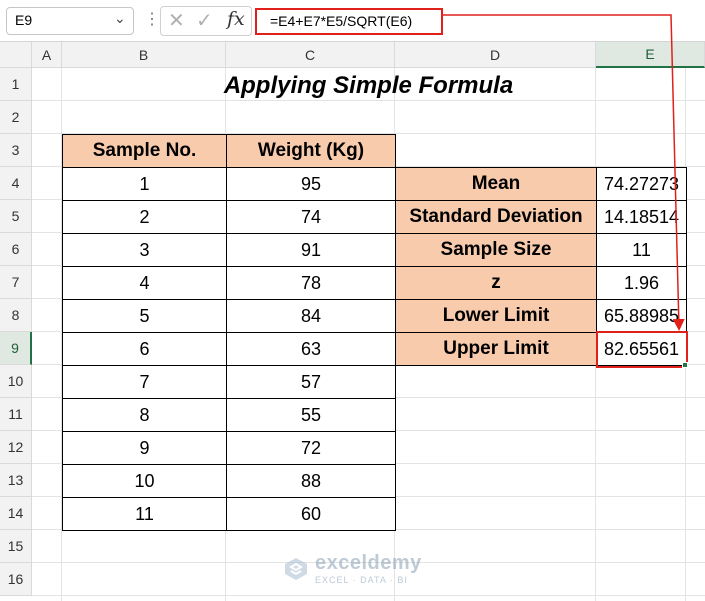 This screenshot has height=601, width=705. Describe the element at coordinates (368, 563) in the screenshot. I see `watermark-name: exceldemy` at that location.